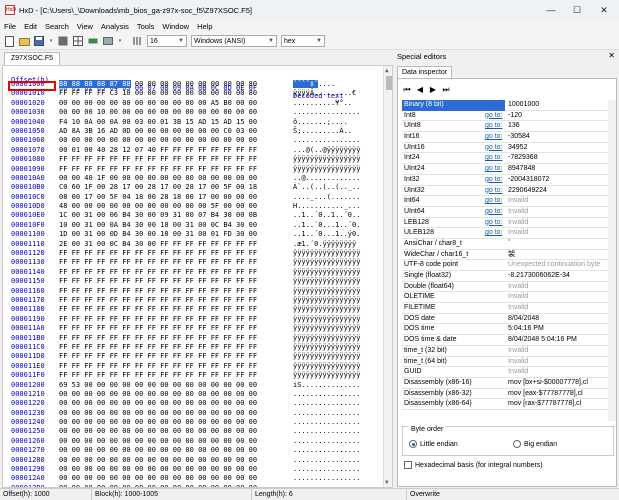 This screenshot has width=619, height=500. Describe the element at coordinates (407, 90) in the screenshot. I see `first-icon: ⏮` at that location.